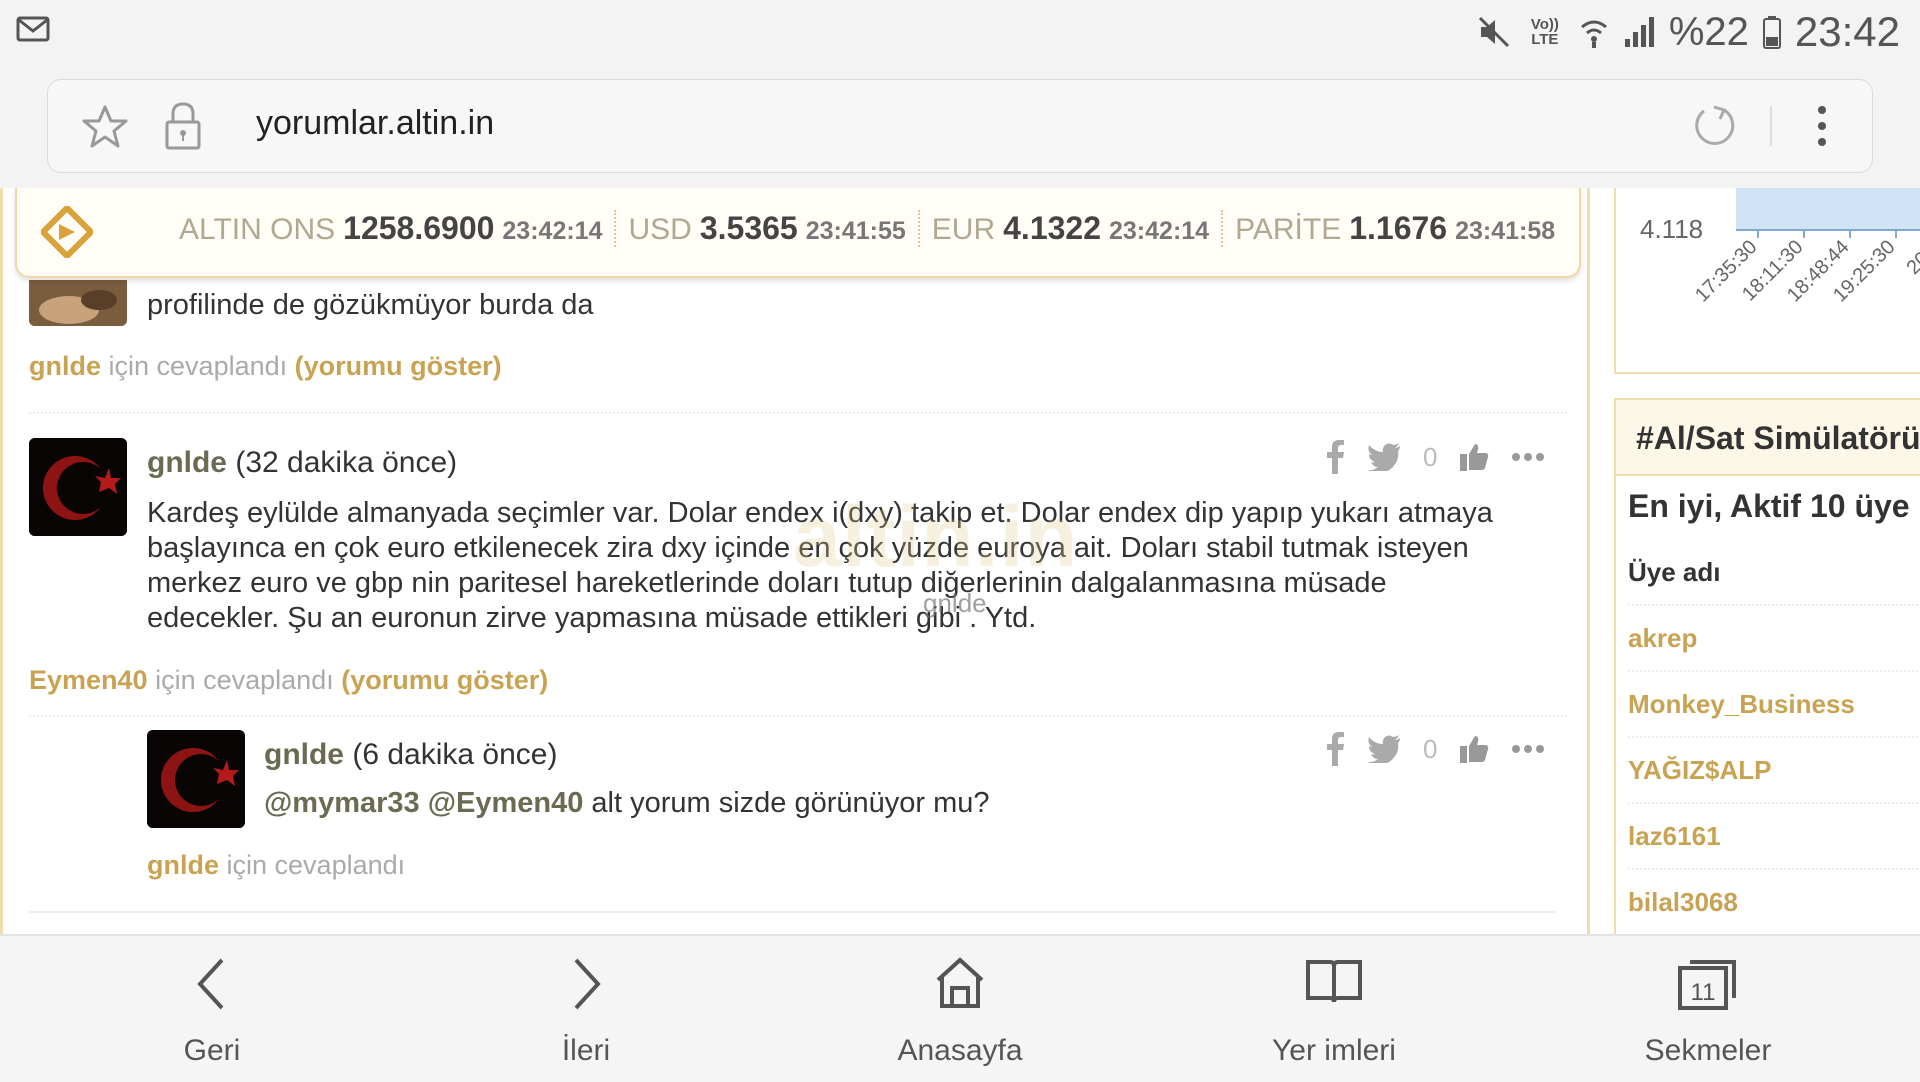  Describe the element at coordinates (1769, 506) in the screenshot. I see `panel-subtitle: En iyi, Aktif 10 üye` at that location.